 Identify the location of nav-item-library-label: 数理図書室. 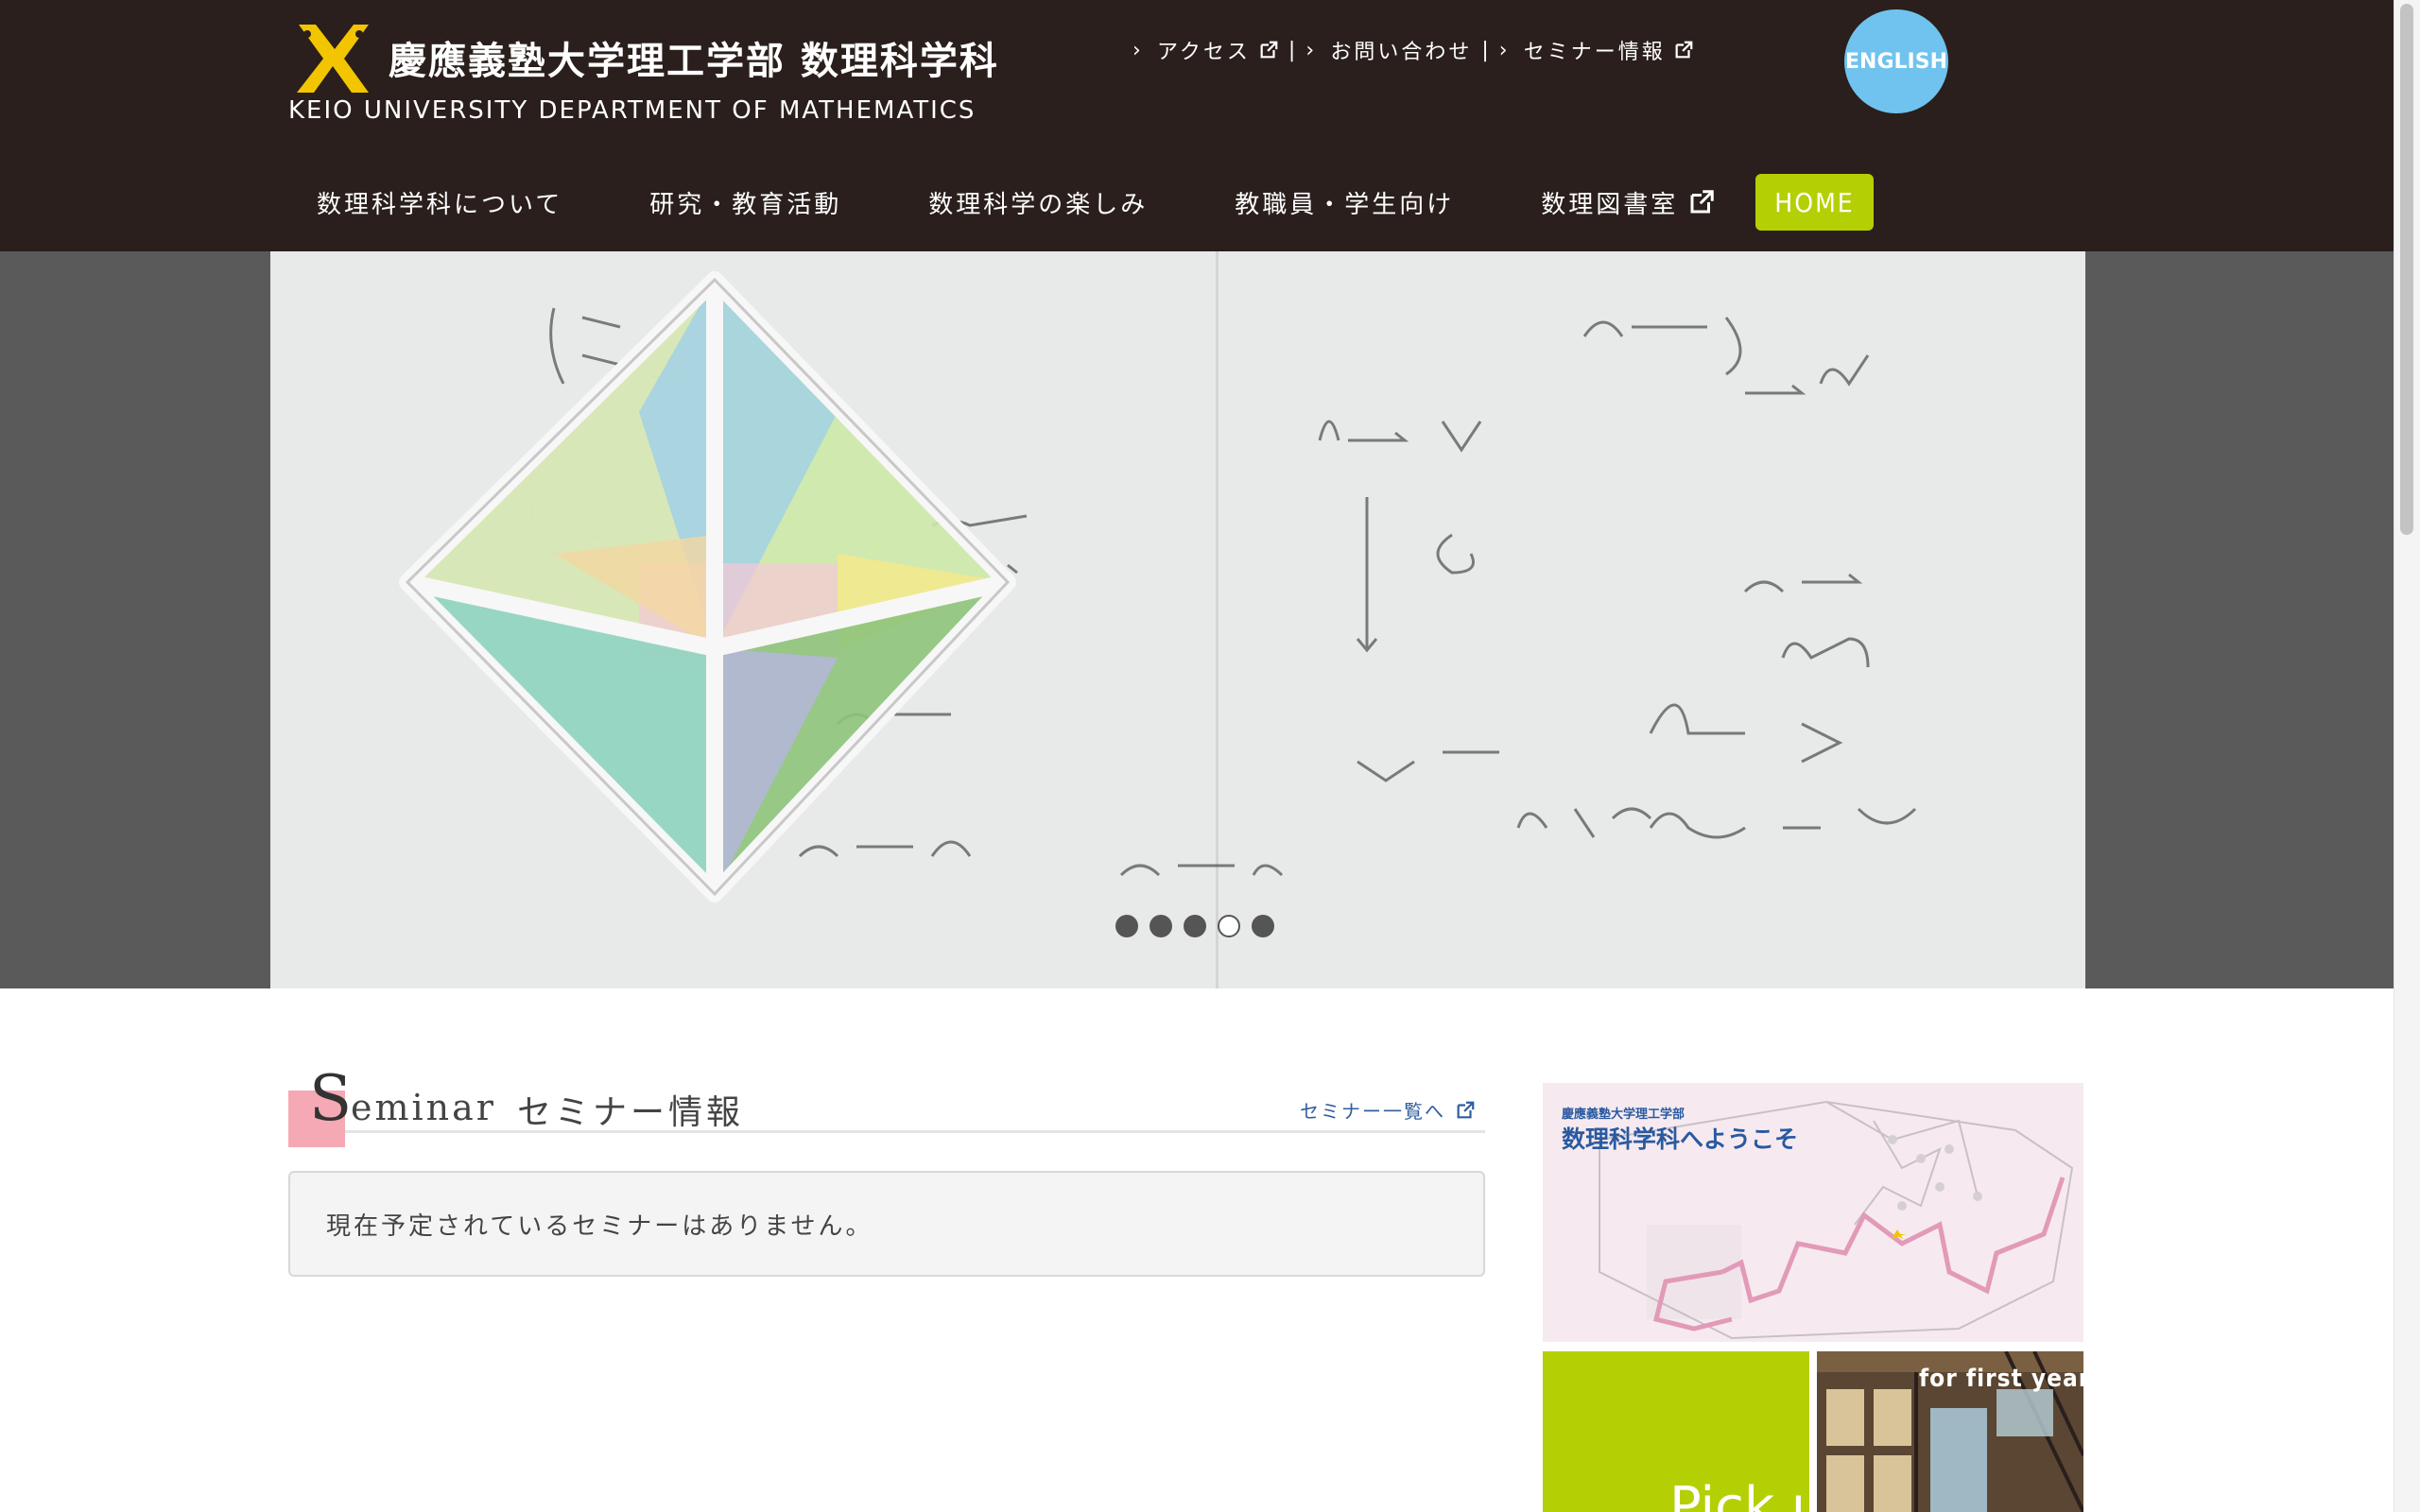
(1610, 204).